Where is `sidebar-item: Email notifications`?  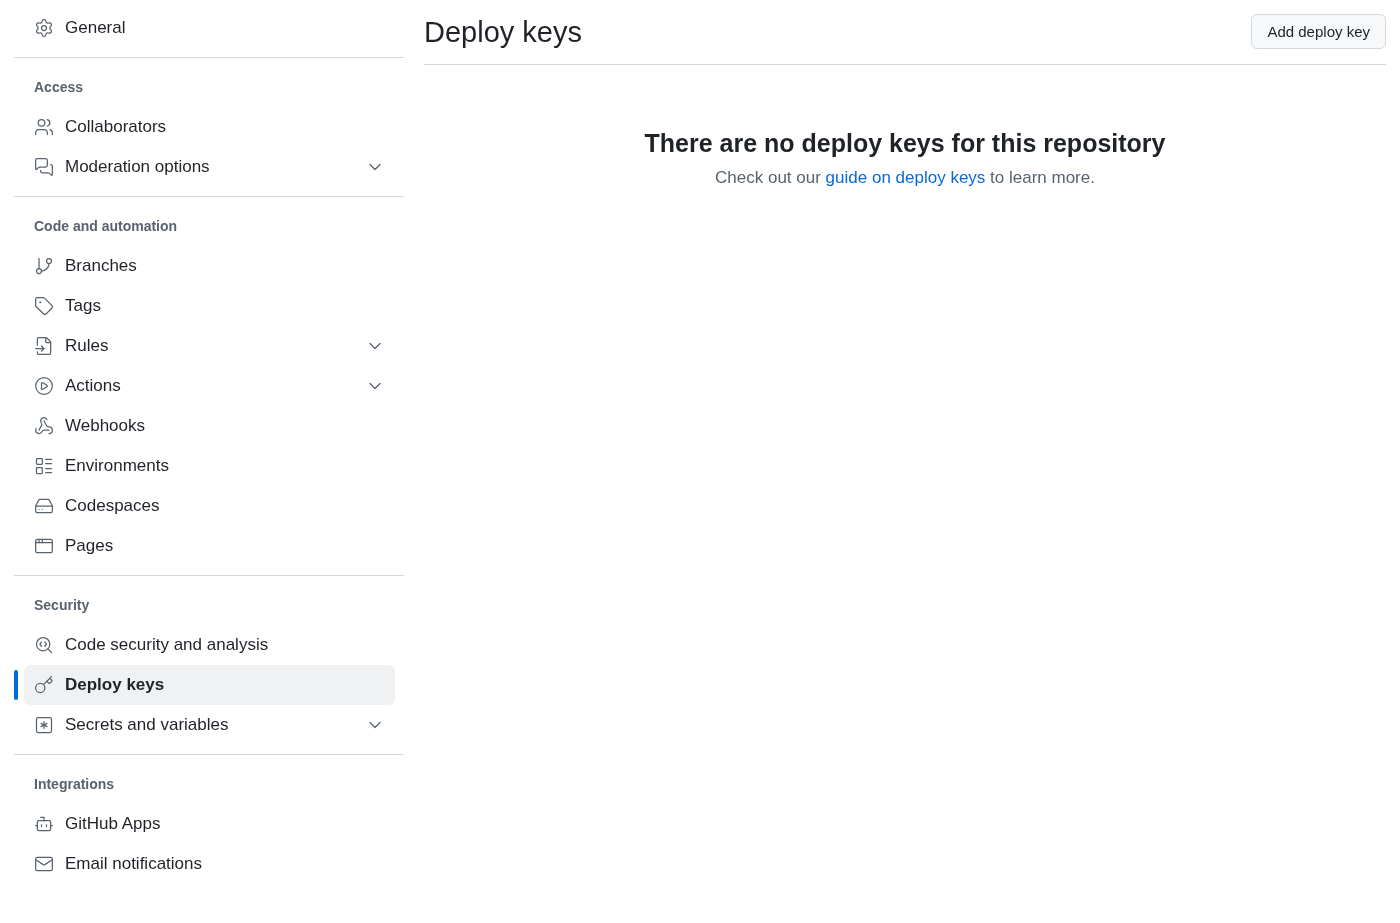 sidebar-item: Email notifications is located at coordinates (209, 864).